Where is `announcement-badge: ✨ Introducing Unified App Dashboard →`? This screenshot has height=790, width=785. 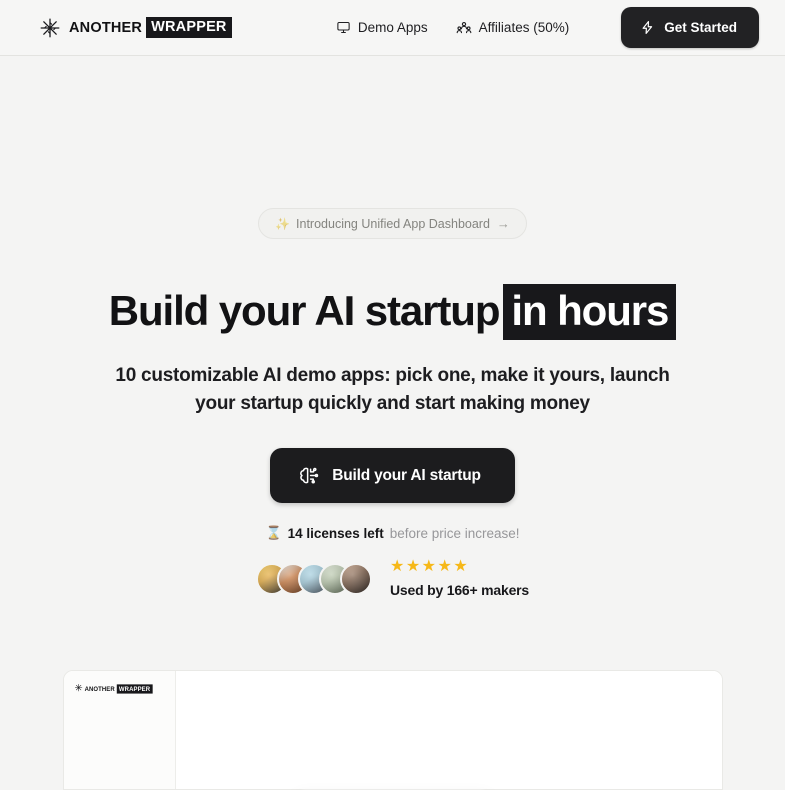 announcement-badge: ✨ Introducing Unified App Dashboard → is located at coordinates (392, 223).